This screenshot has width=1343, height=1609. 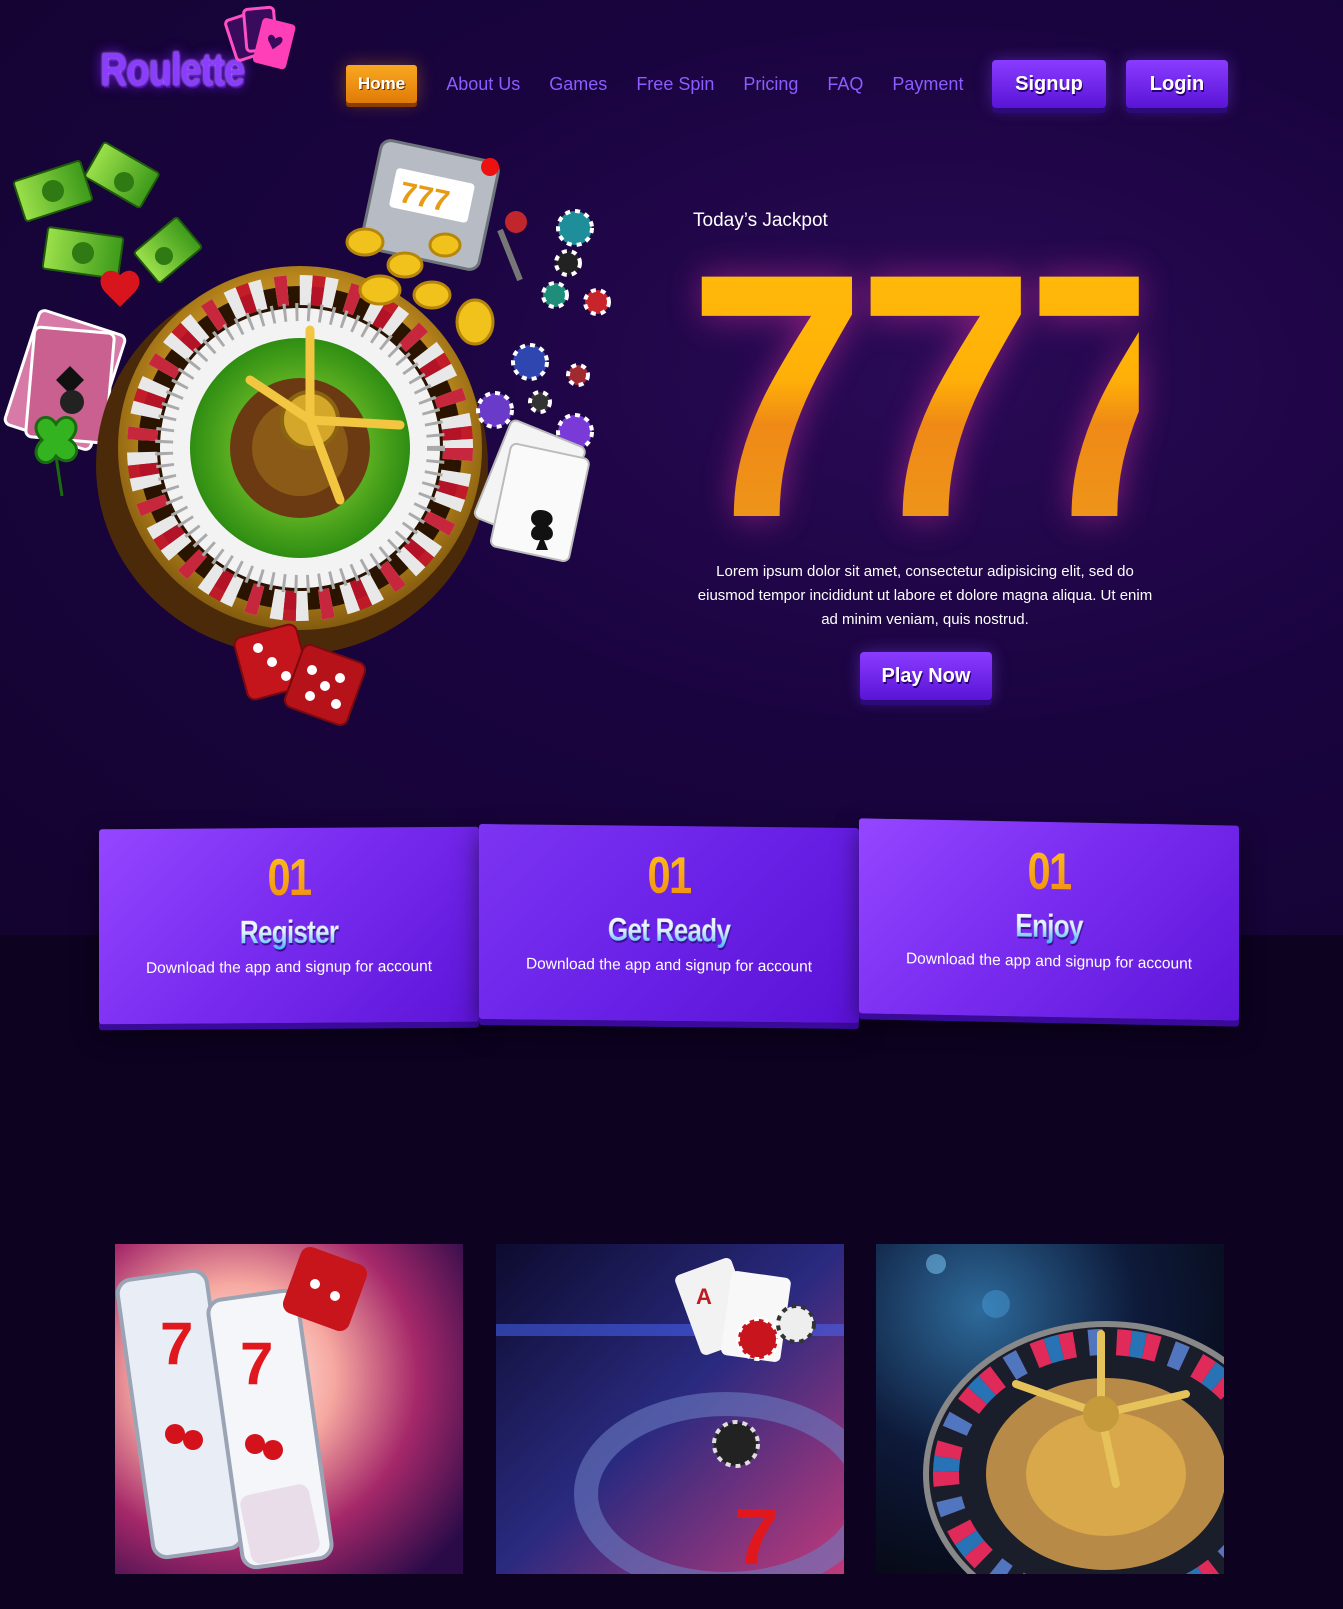 I want to click on related-games-heading: Related Games, so click(x=671, y=1164).